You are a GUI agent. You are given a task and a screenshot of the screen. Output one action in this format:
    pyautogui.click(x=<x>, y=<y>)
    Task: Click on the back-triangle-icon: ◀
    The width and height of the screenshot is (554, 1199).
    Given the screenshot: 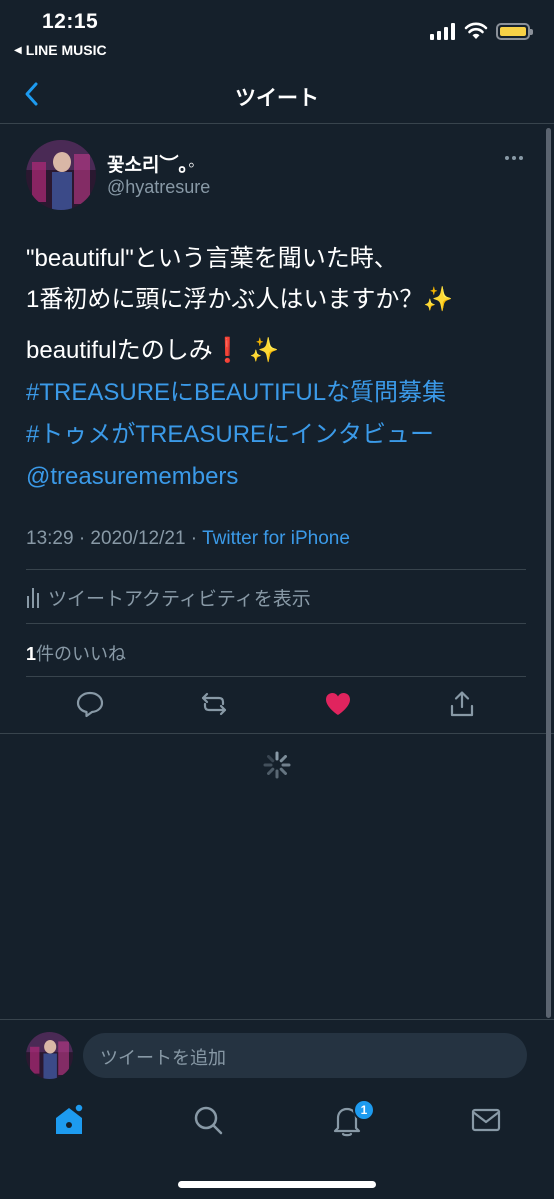 What is the action you would take?
    pyautogui.click(x=18, y=50)
    